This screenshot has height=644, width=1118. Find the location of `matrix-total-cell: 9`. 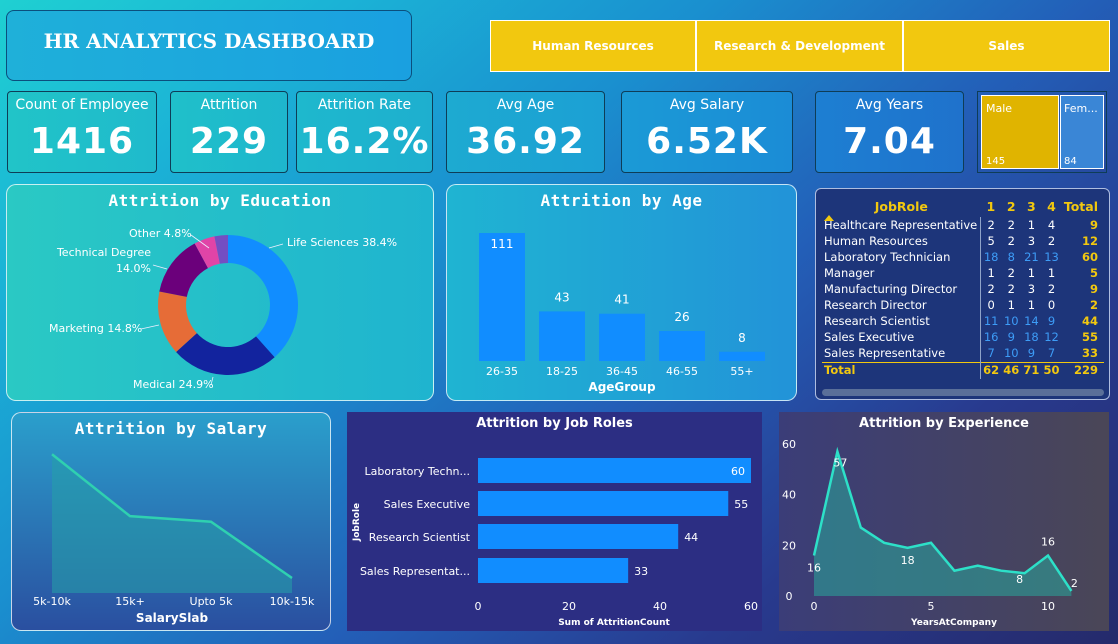

matrix-total-cell: 9 is located at coordinates (1093, 288).